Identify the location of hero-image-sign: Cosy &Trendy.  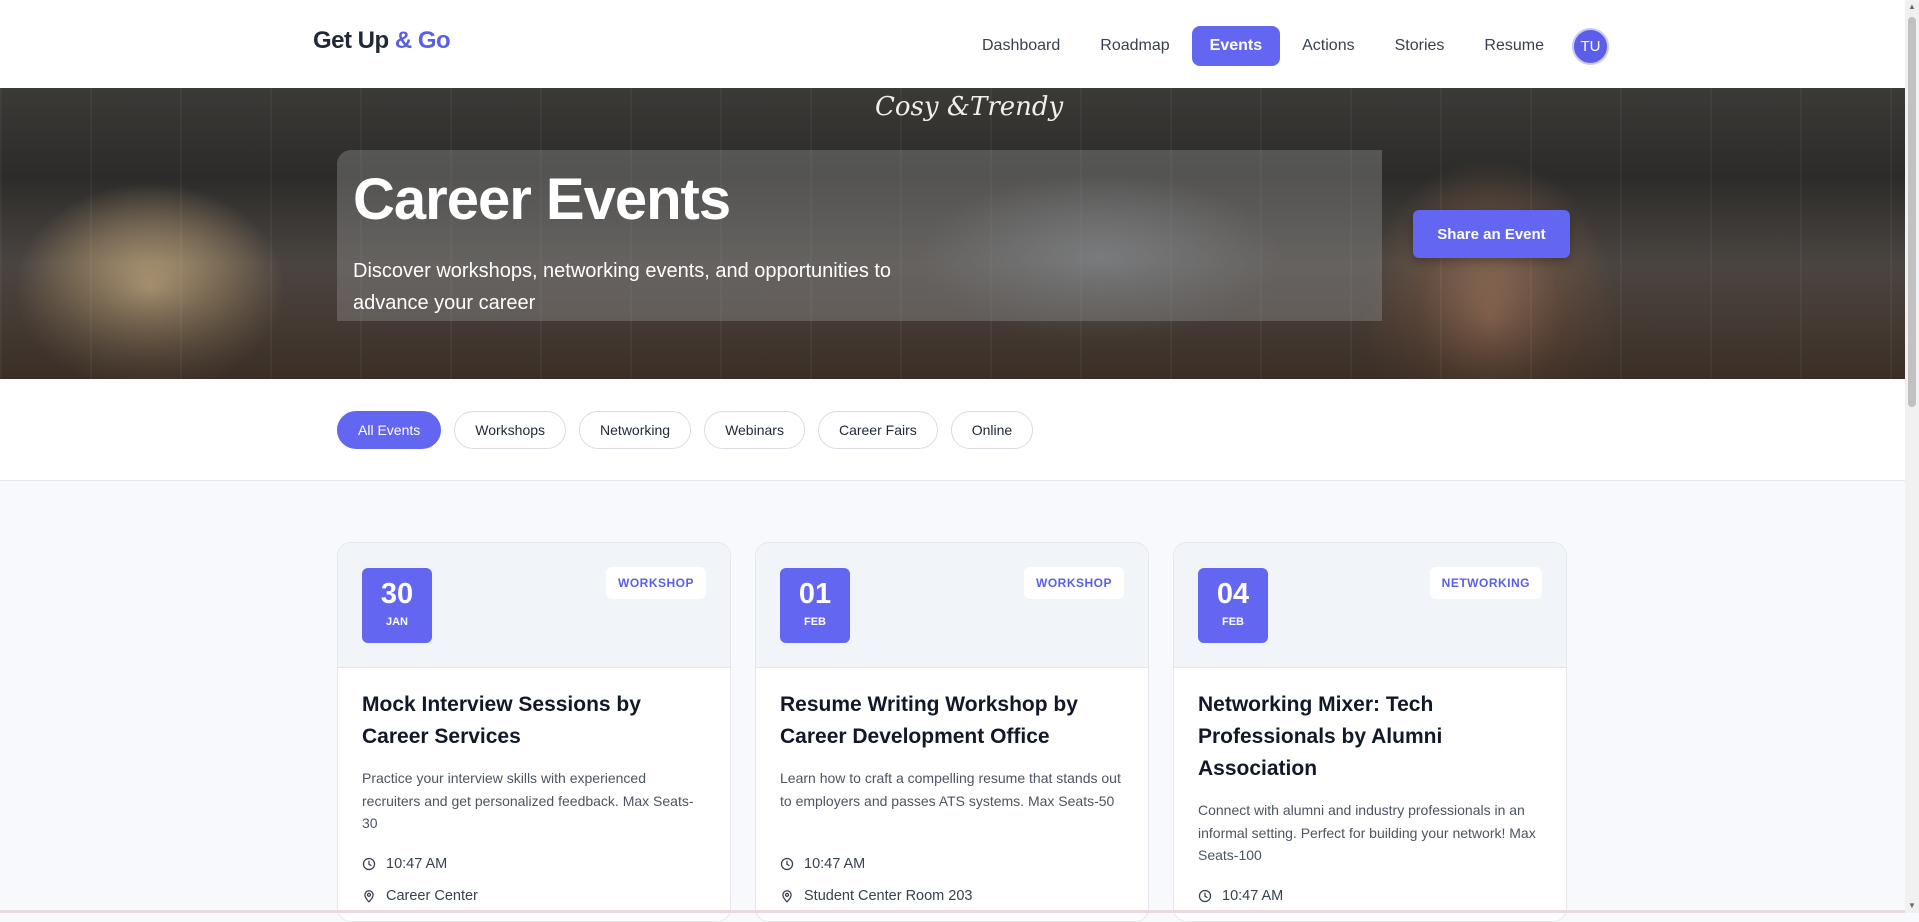
(969, 107).